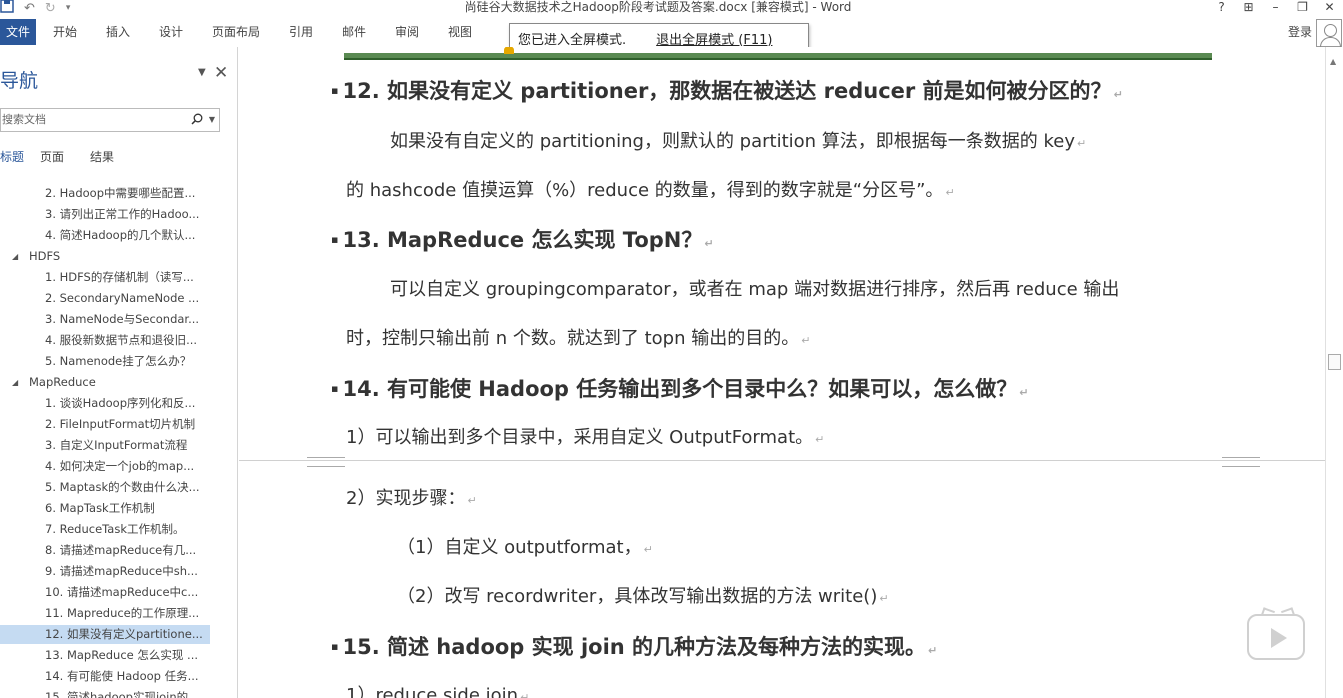 The width and height of the screenshot is (1343, 698). What do you see at coordinates (110, 120) in the screenshot?
I see `search-input: 搜索文档 ▼` at bounding box center [110, 120].